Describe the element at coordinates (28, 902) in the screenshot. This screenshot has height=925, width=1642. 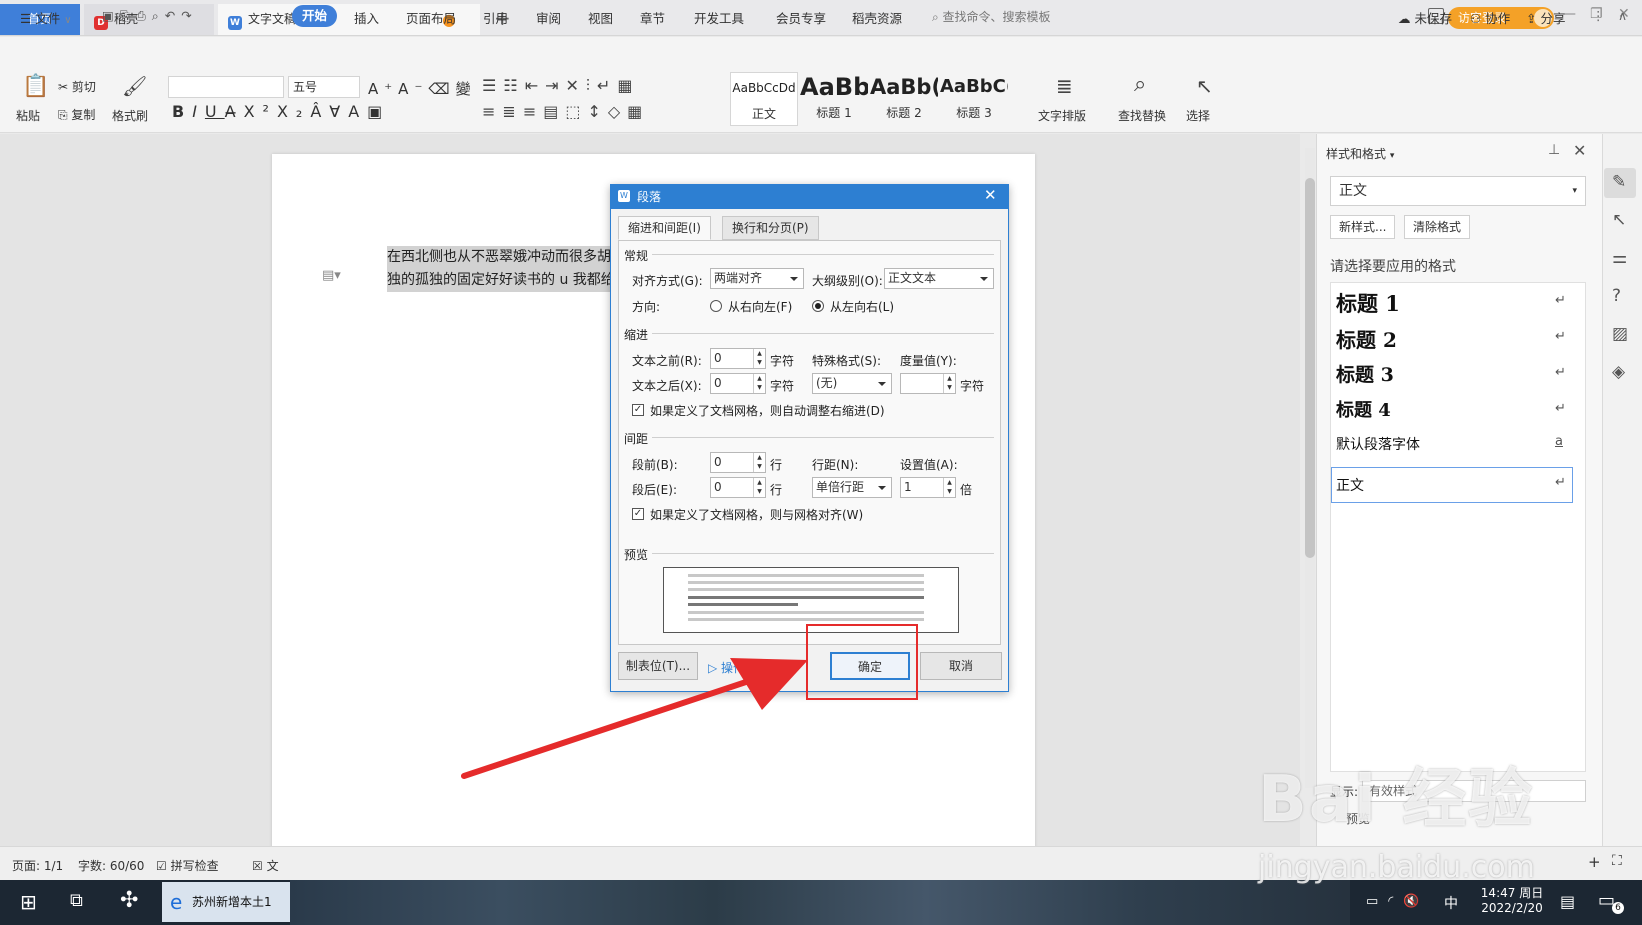
I see `windows-start-icon: ⊞` at that location.